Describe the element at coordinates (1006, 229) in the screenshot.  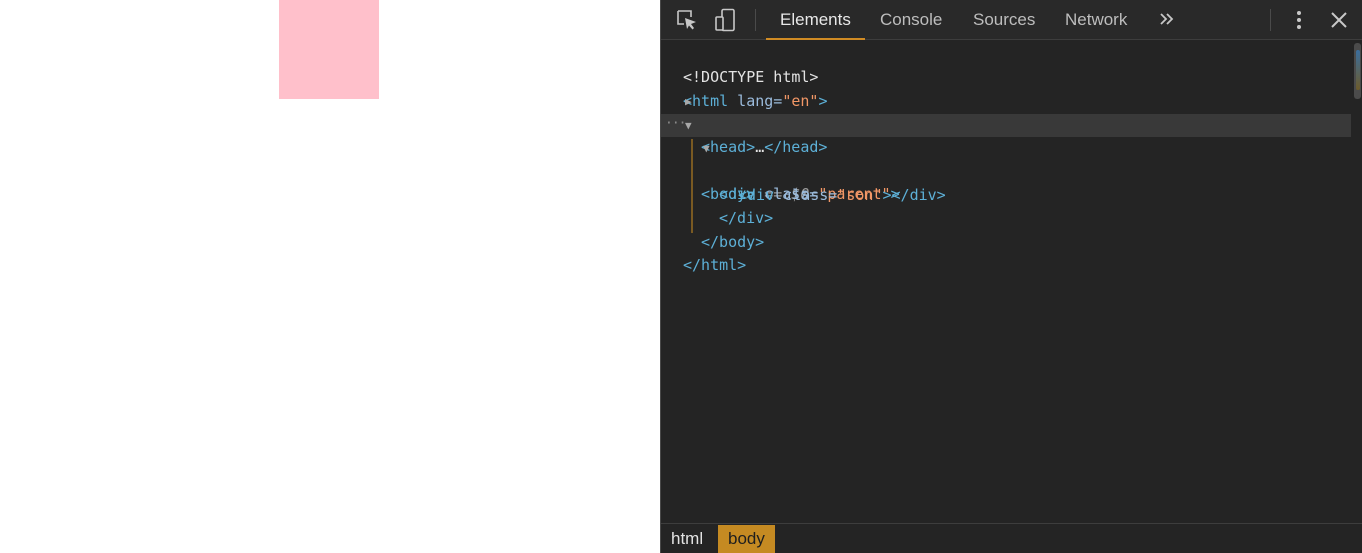
I see `dom-node-body-close: </body>` at that location.